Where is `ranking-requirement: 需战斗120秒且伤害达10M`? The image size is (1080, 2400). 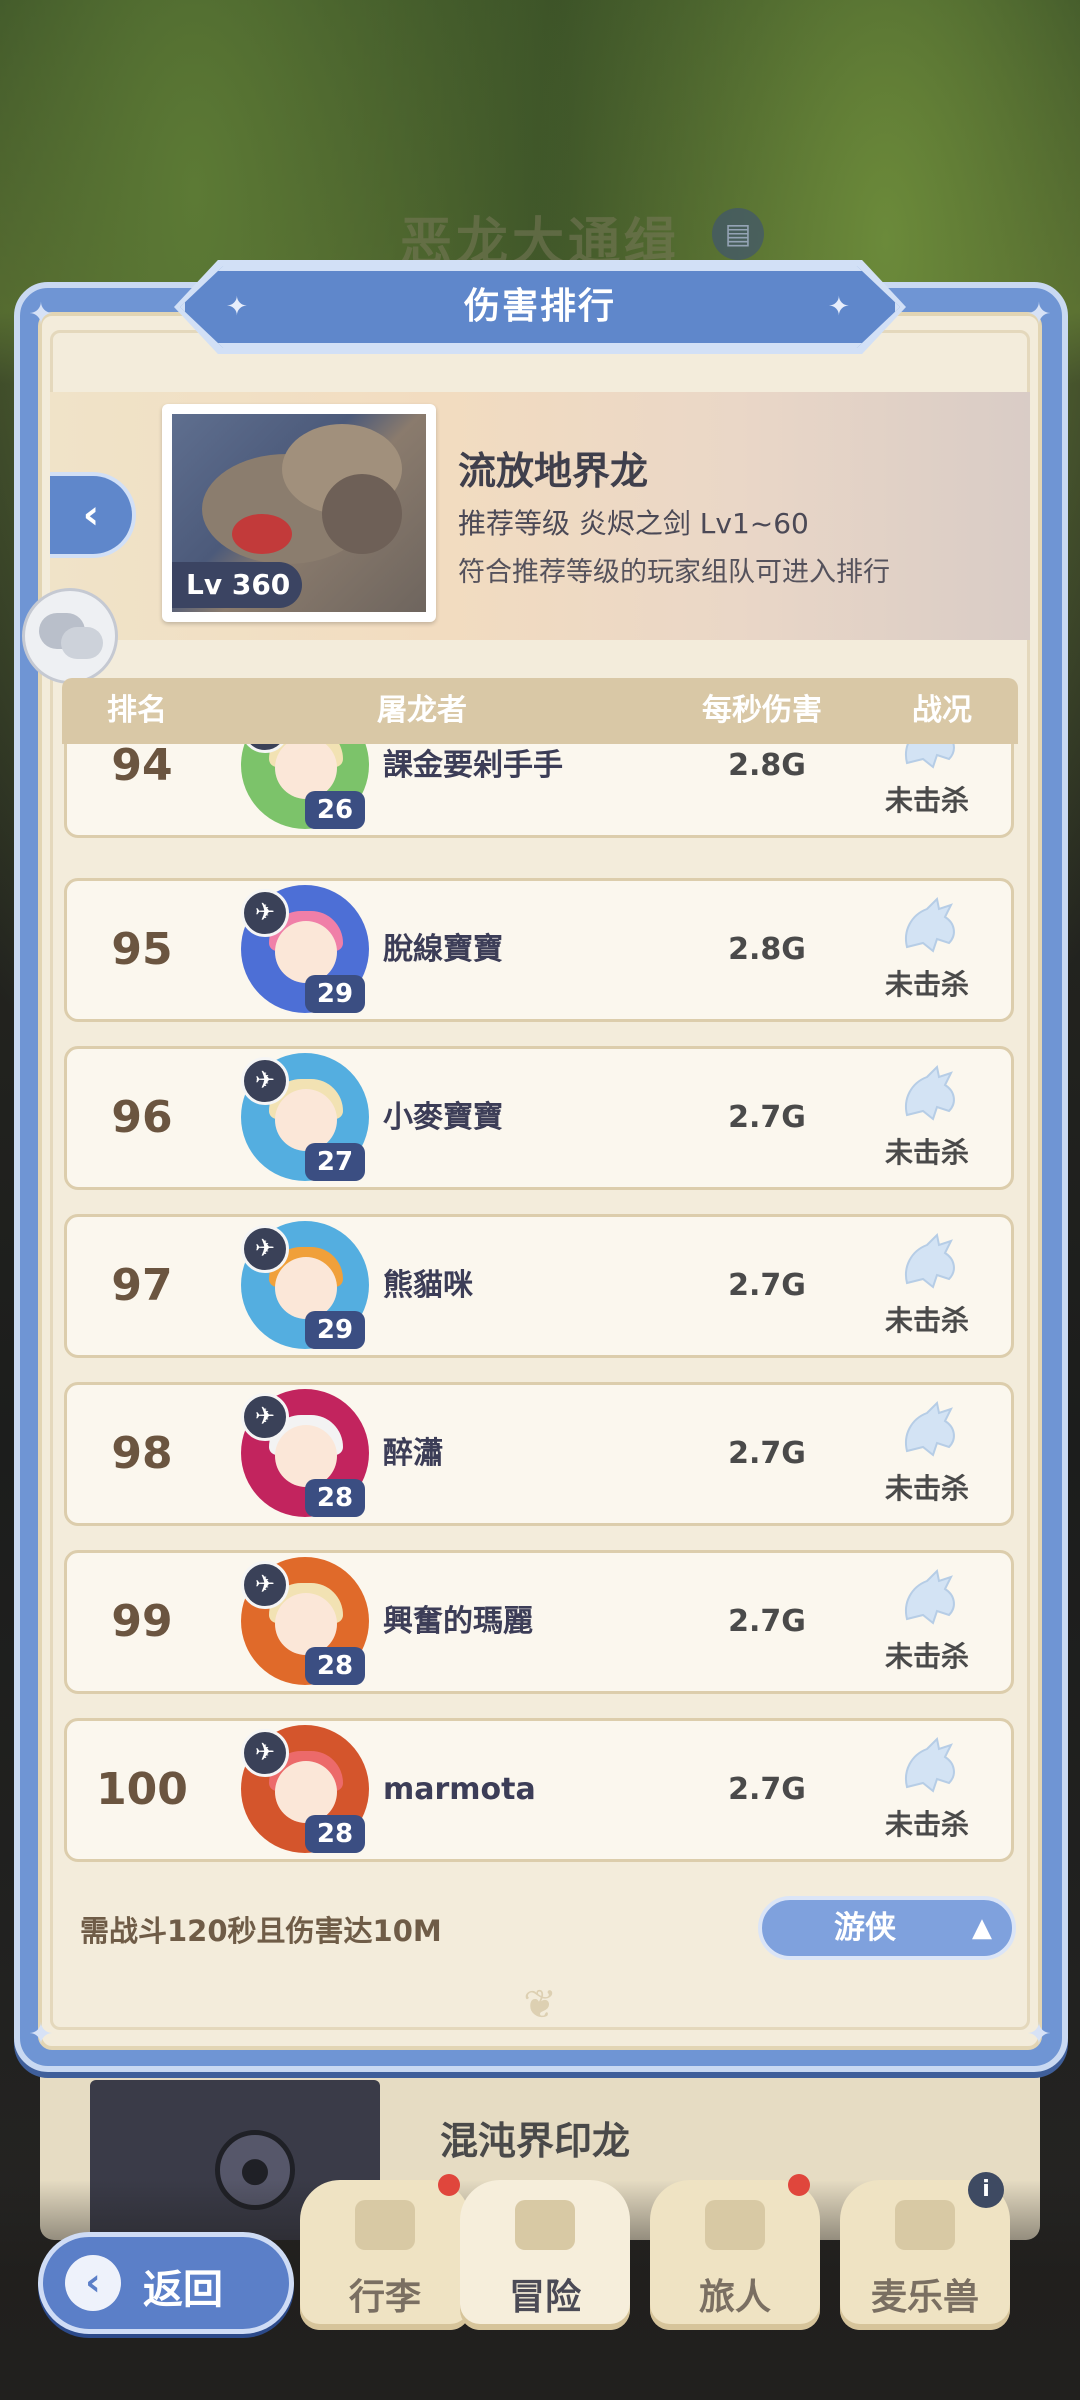
ranking-requirement: 需战斗120秒且伤害达10M is located at coordinates (261, 1931).